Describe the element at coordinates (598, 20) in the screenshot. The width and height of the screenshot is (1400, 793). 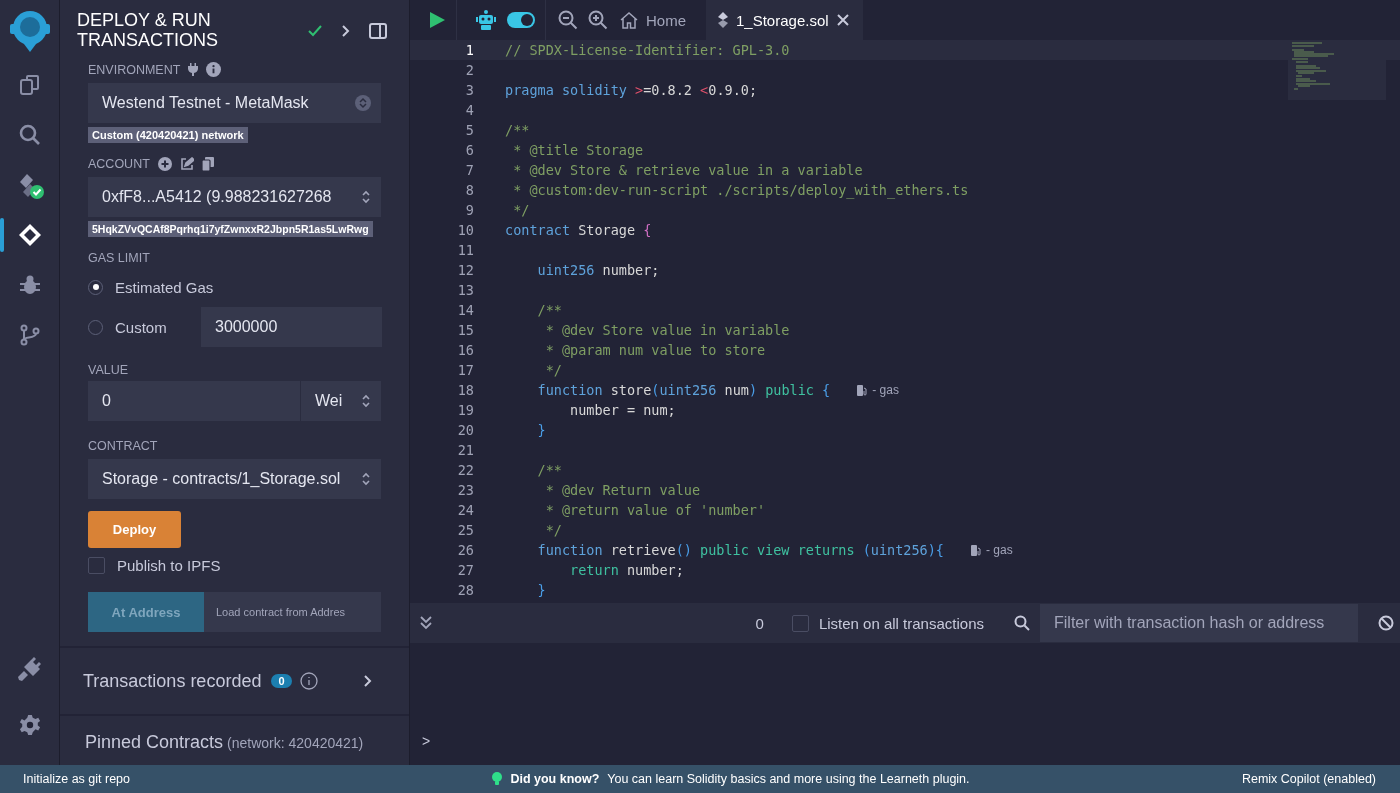
I see `zoom-in-icon` at that location.